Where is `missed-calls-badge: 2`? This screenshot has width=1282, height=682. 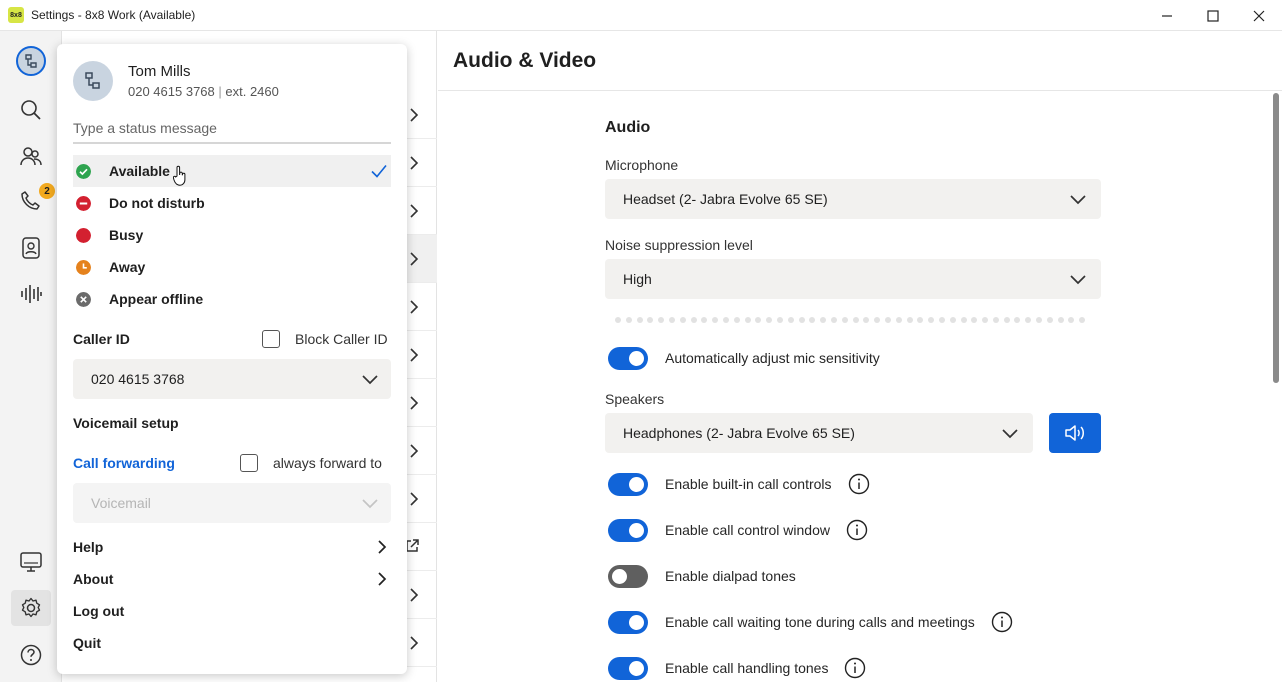 missed-calls-badge: 2 is located at coordinates (47, 191).